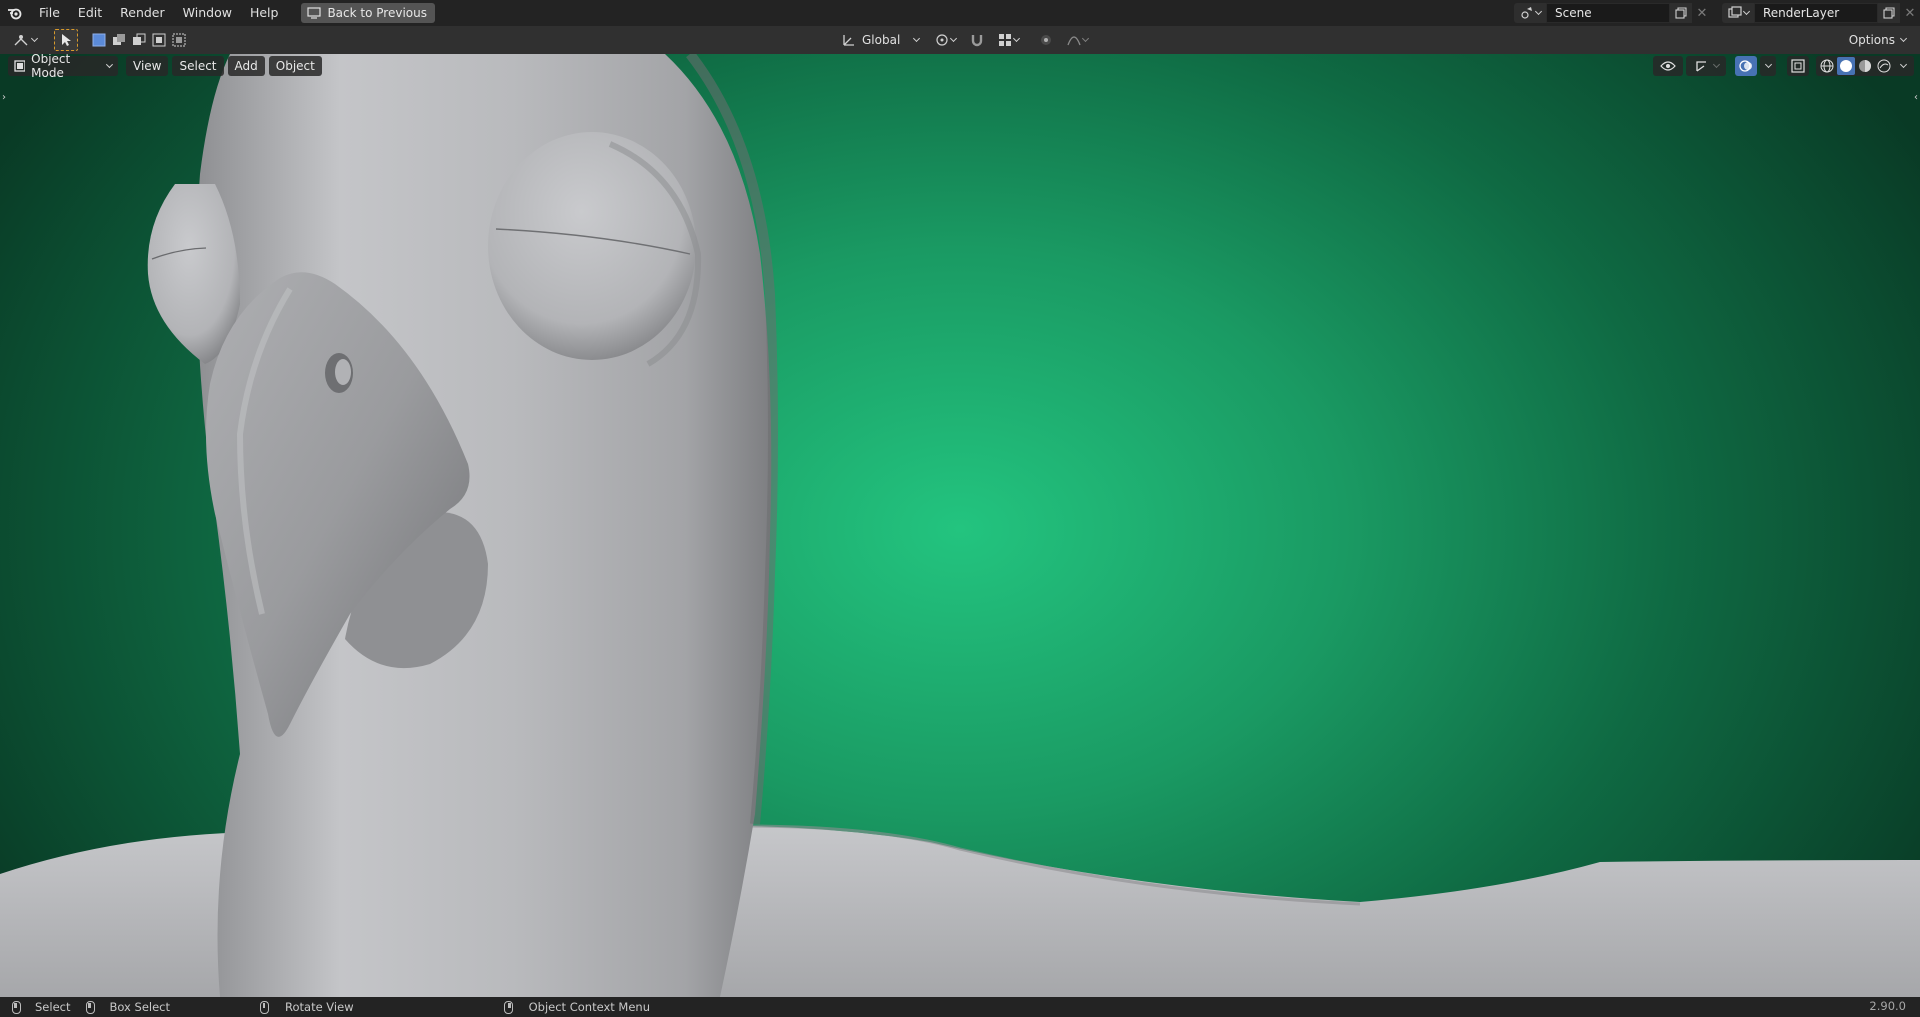 The width and height of the screenshot is (1920, 1017). Describe the element at coordinates (1910, 13) in the screenshot. I see `remove-render-layer-close-icon: ✕` at that location.